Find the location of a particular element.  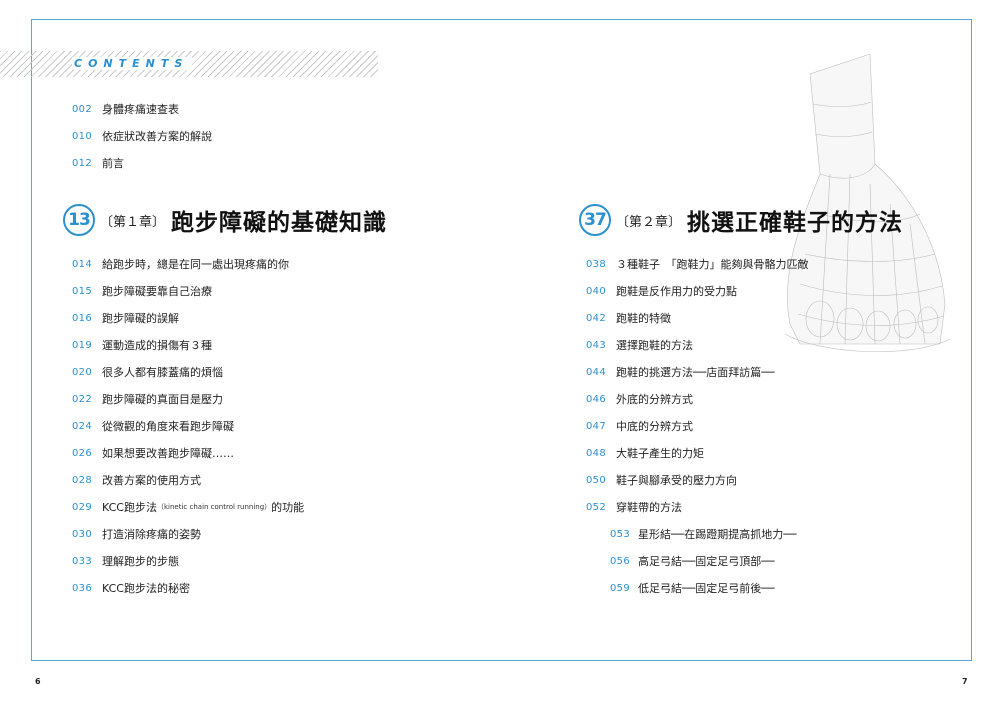

entry-title: 鞋子與腳承受的壓力方向 is located at coordinates (676, 480).